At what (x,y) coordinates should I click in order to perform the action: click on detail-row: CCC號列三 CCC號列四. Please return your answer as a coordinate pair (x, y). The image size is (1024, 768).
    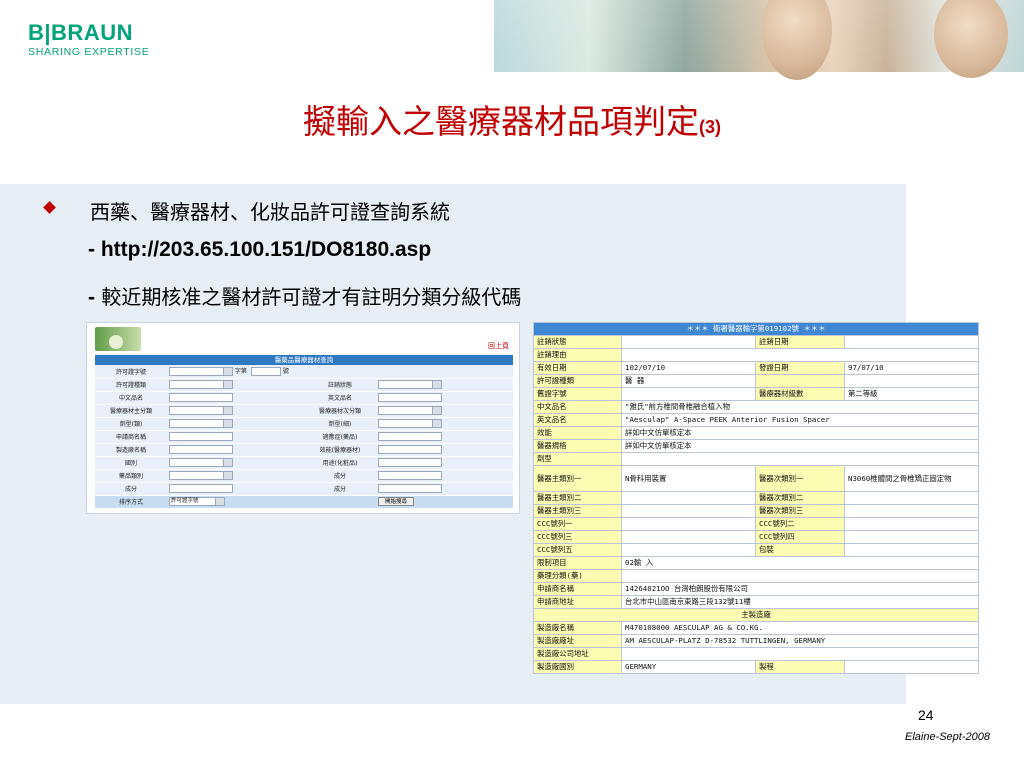
    Looking at the image, I should click on (756, 537).